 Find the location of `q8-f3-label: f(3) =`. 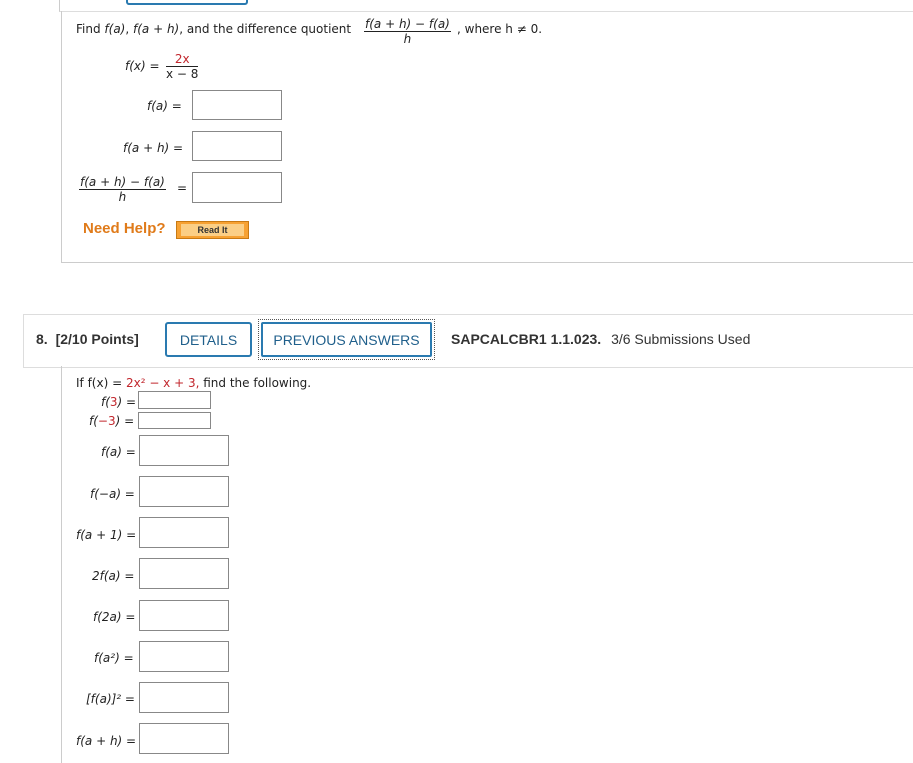

q8-f3-label: f(3) = is located at coordinates (118, 402).